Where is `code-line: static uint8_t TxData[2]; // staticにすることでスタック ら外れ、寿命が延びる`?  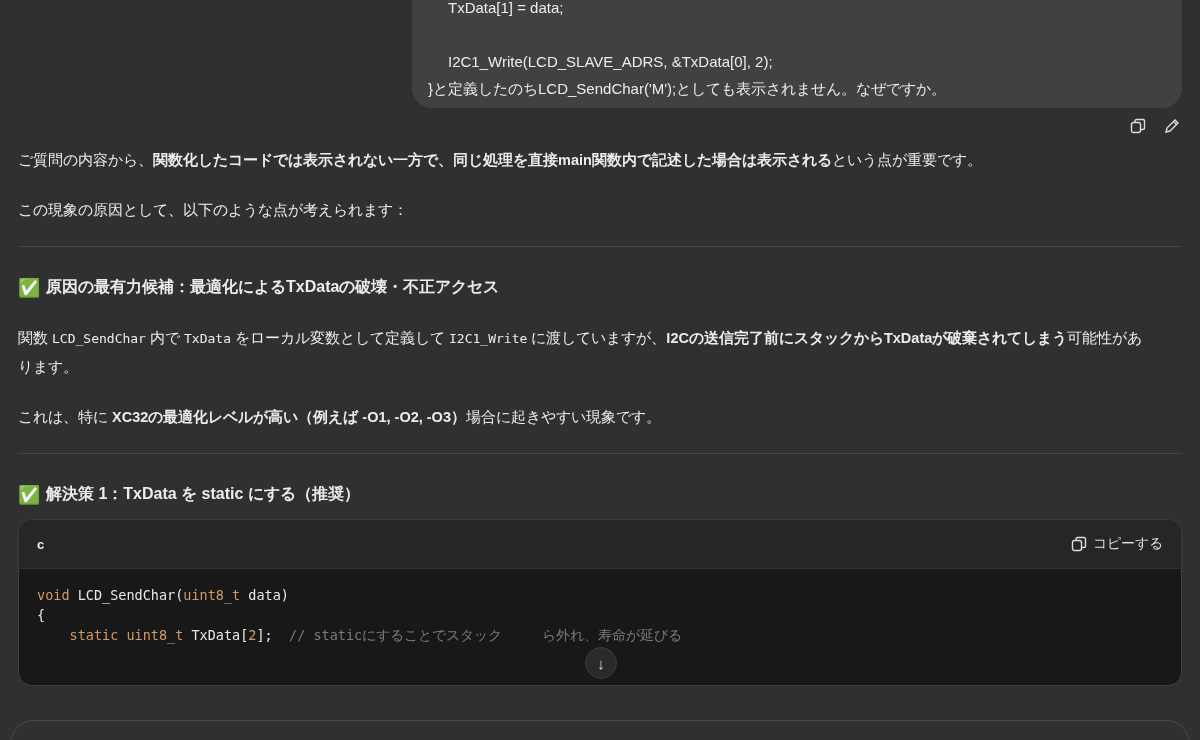
code-line: static uint8_t TxData[2]; // staticにすることでスタック ら外れ、寿命が延びる is located at coordinates (376, 635).